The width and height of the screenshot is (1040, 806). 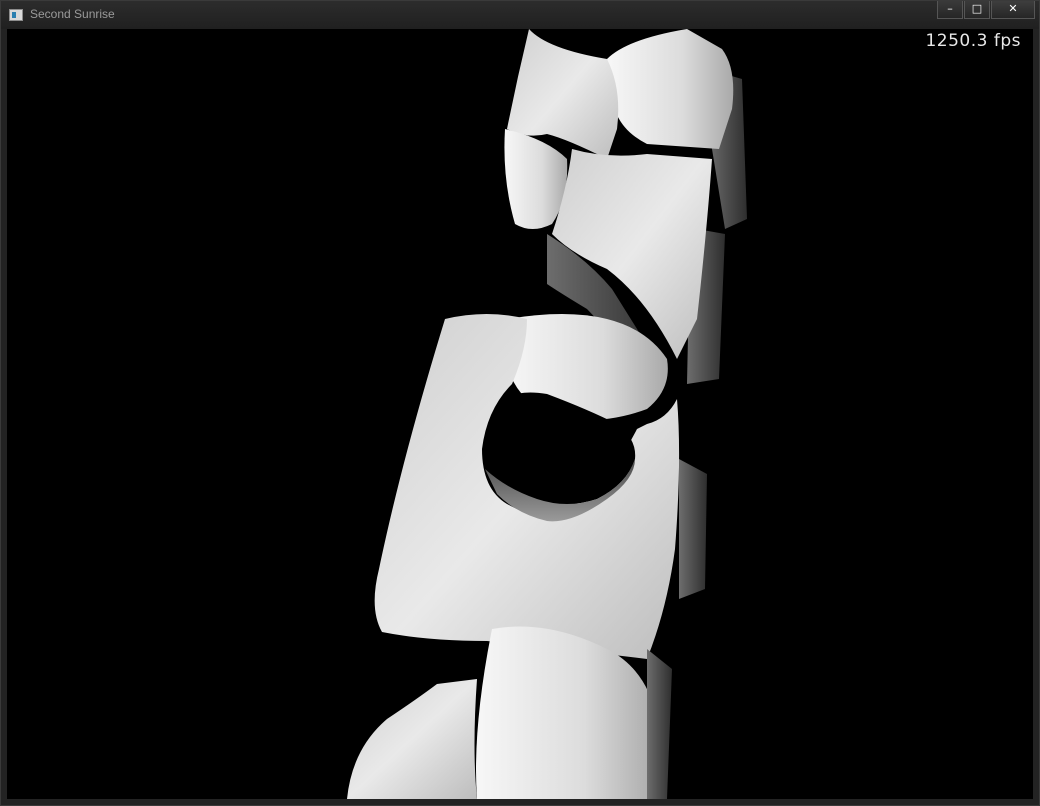 What do you see at coordinates (16, 15) in the screenshot?
I see `app-window-icon` at bounding box center [16, 15].